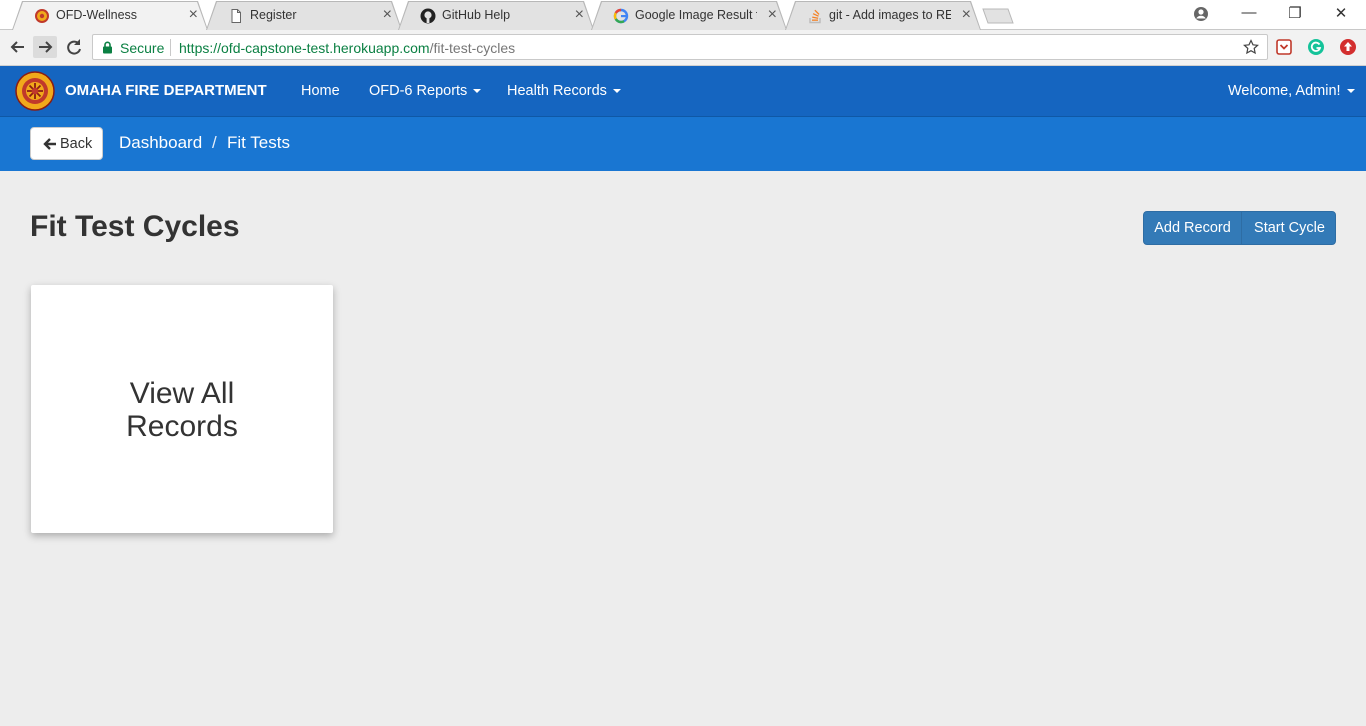 This screenshot has width=1366, height=726. I want to click on browser-tab-google-image: Google Image Result for ×, so click(689, 15).